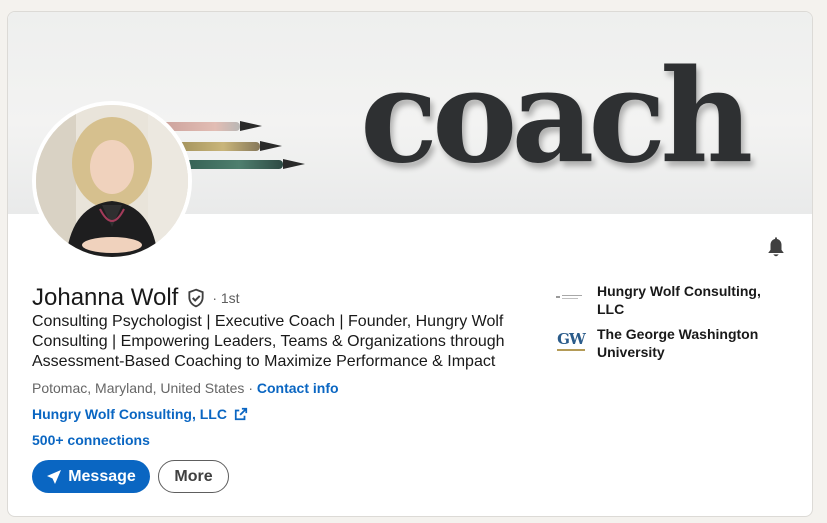 This screenshot has width=827, height=523. Describe the element at coordinates (91, 440) in the screenshot. I see `connections-link: 500+ connections` at that location.